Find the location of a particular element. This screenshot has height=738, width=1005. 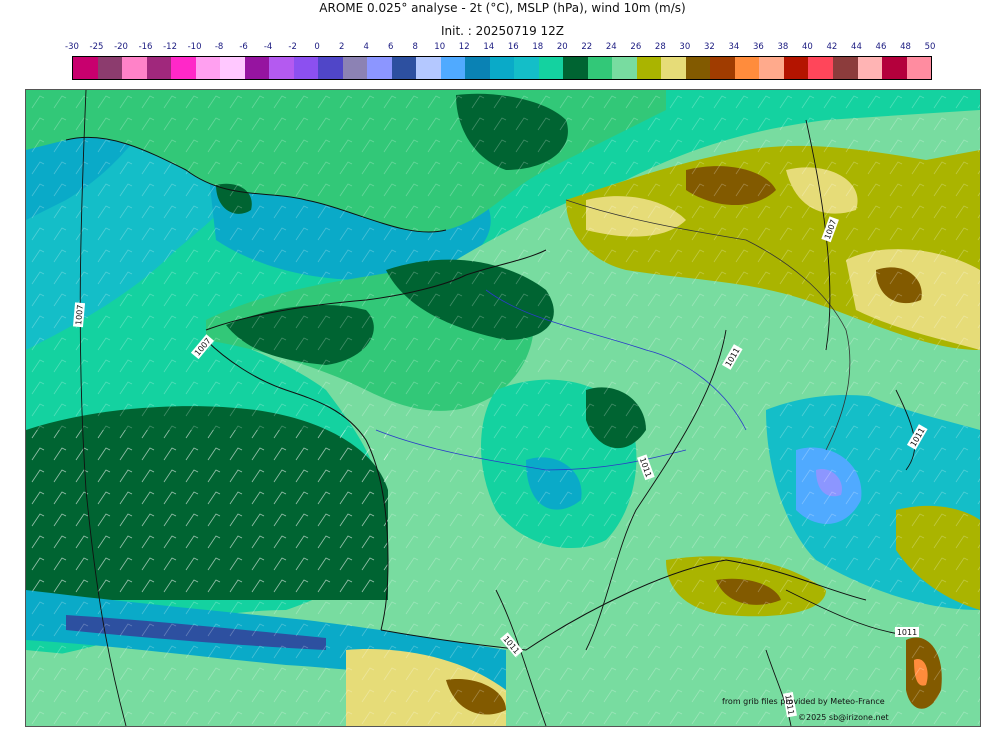

colorbar-tick-label: 34 is located at coordinates (734, 47).